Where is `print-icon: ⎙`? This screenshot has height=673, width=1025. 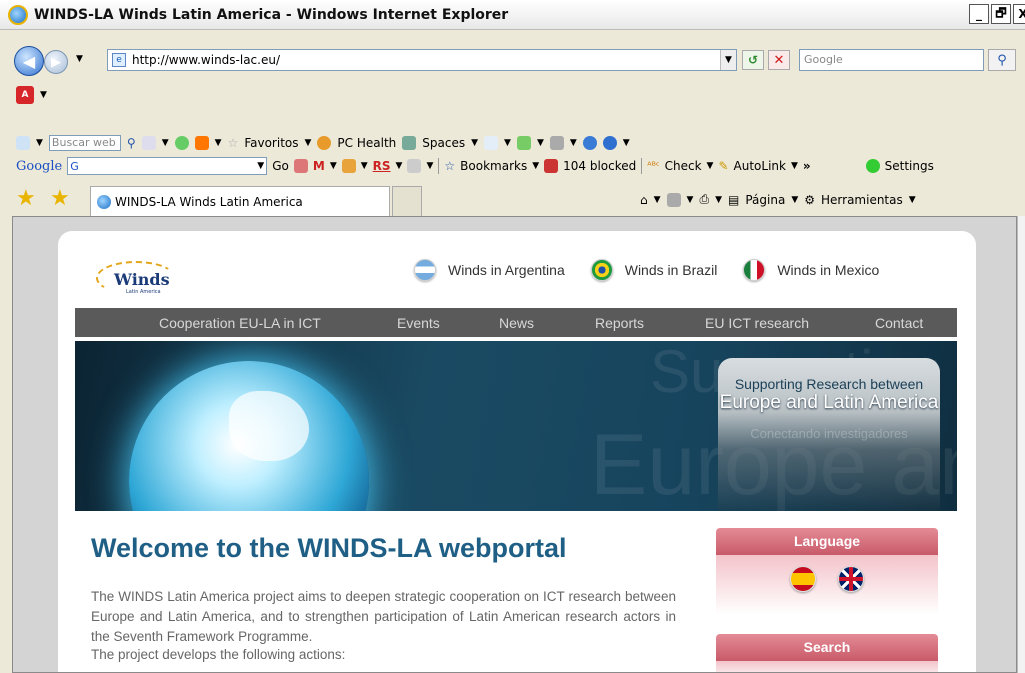
print-icon: ⎙ is located at coordinates (704, 199).